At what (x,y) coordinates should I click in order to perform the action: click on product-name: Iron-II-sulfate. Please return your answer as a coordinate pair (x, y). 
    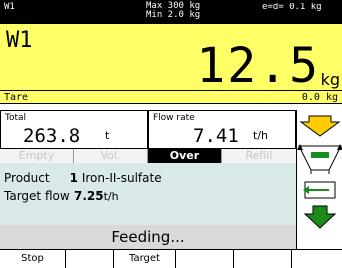
    Looking at the image, I should click on (121, 178).